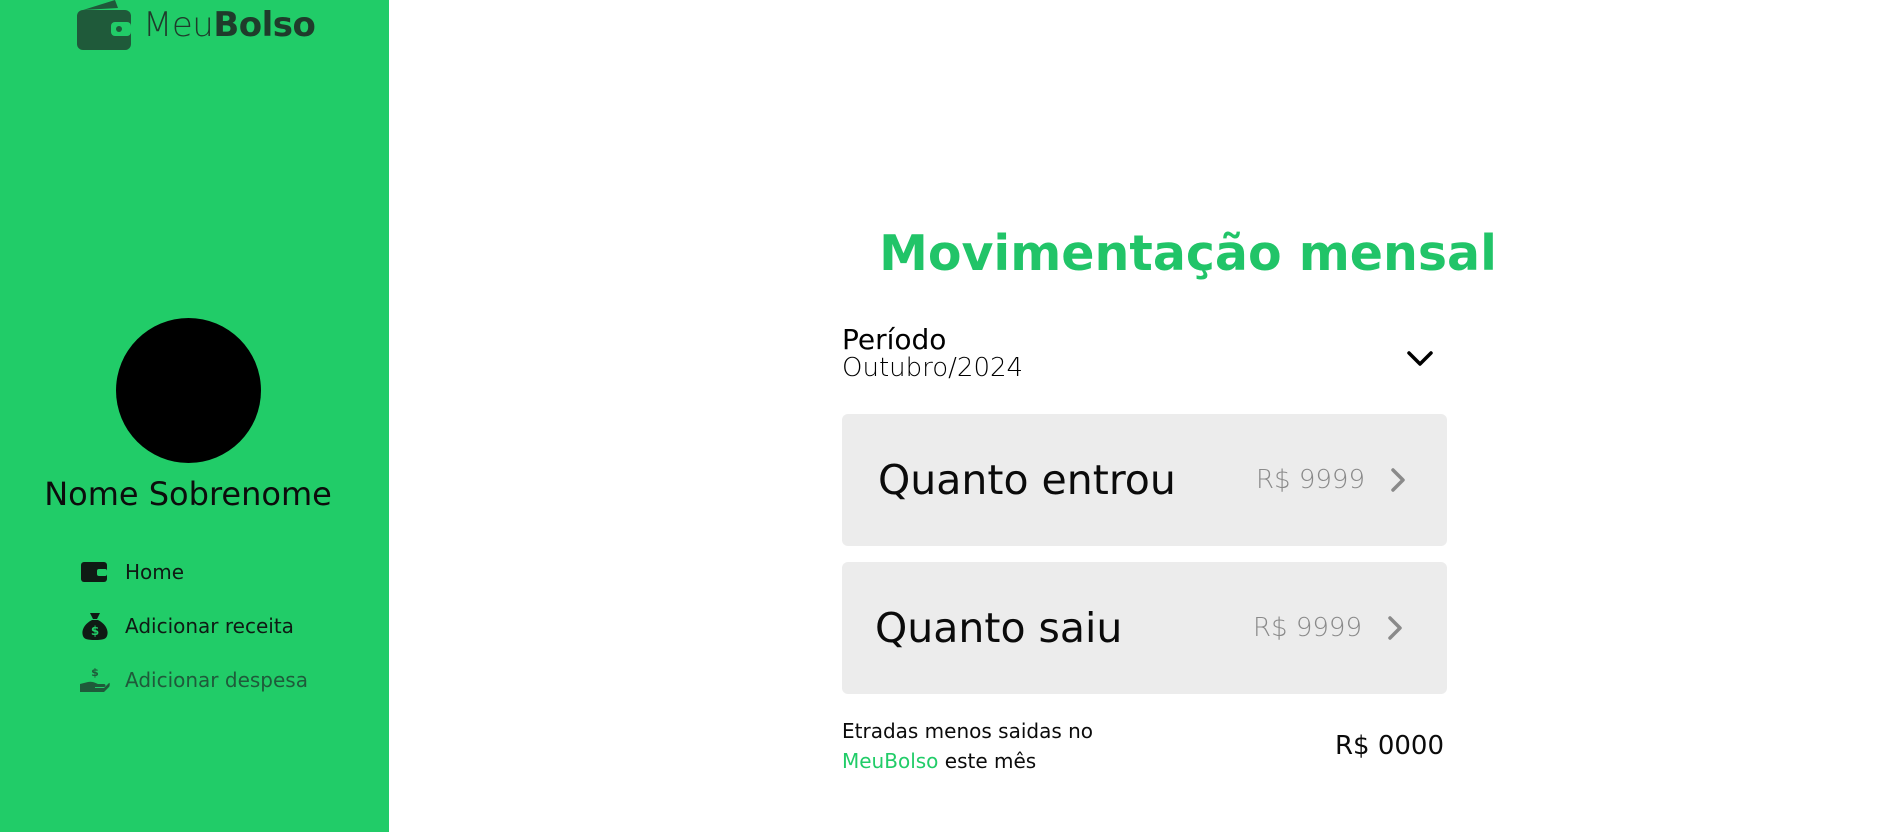 This screenshot has width=1886, height=832. Describe the element at coordinates (1144, 628) in the screenshot. I see `expense-card: Quanto saiu R$ 9999` at that location.